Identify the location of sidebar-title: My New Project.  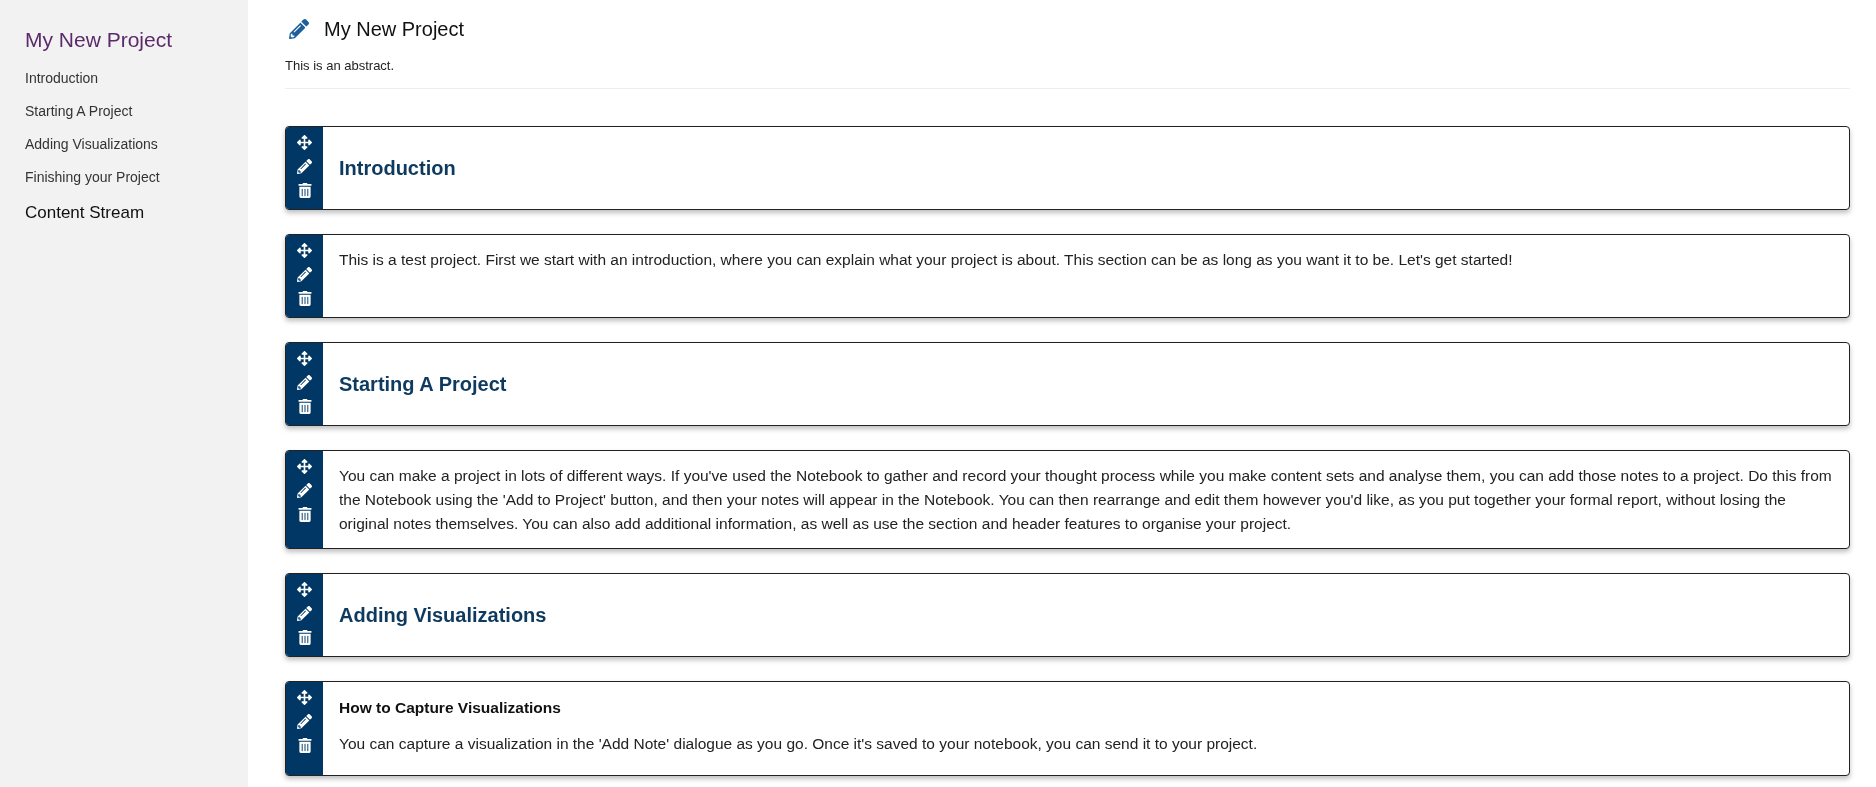
(136, 40).